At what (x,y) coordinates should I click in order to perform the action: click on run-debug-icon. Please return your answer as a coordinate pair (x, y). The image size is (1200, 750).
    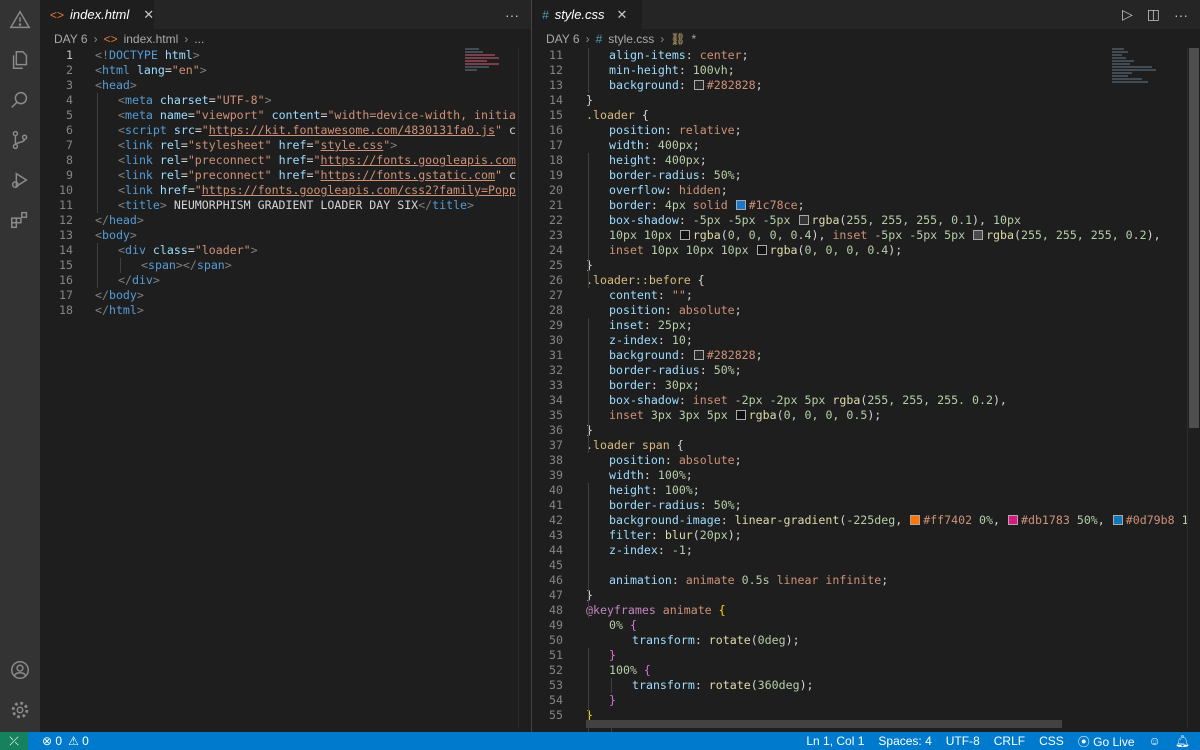
    Looking at the image, I should click on (20, 180).